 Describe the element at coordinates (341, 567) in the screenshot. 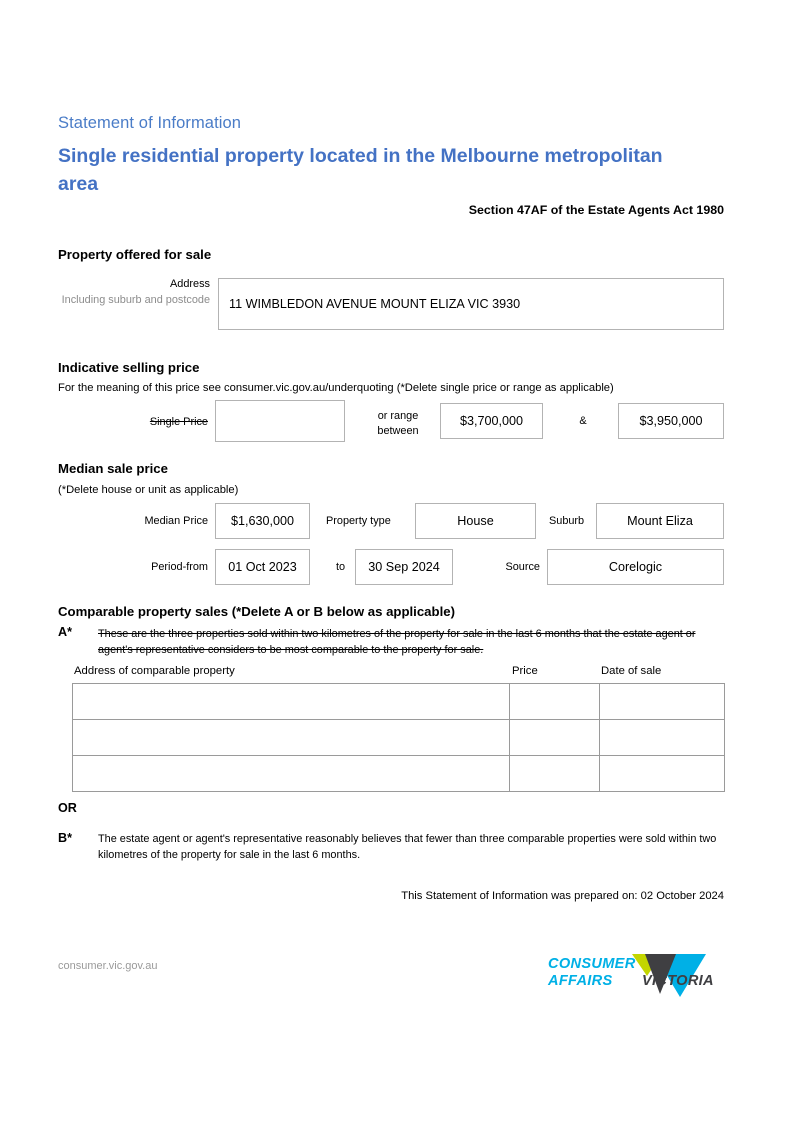

I see `period-to-connector: to` at that location.